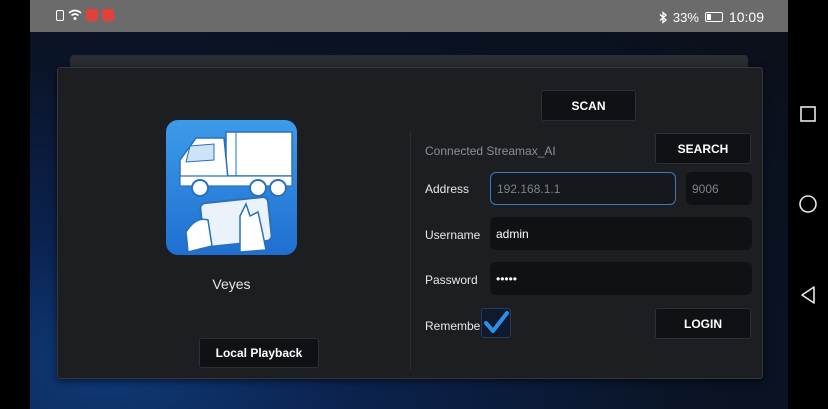 The image size is (828, 409). I want to click on username-label: Username, so click(453, 235).